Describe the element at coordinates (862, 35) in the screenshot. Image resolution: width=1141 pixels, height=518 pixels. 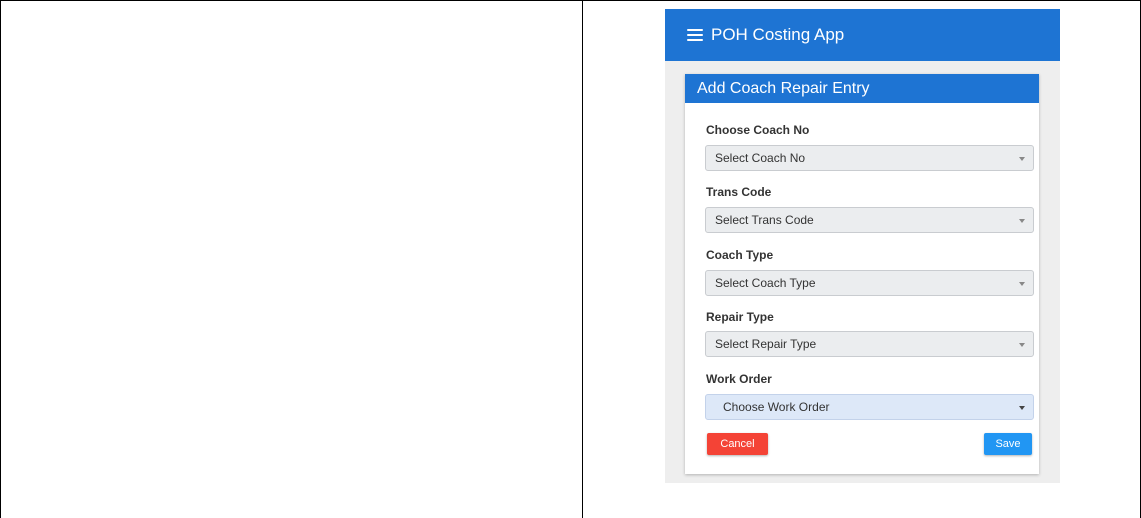
I see `app-bar: POH Costing App` at that location.